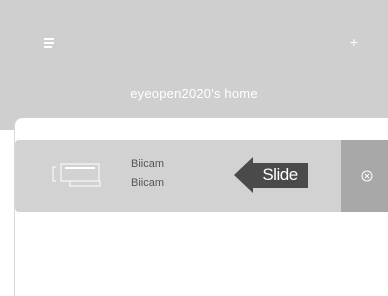 The width and height of the screenshot is (388, 296). I want to click on home-title: eyeopen2020's home, so click(194, 93).